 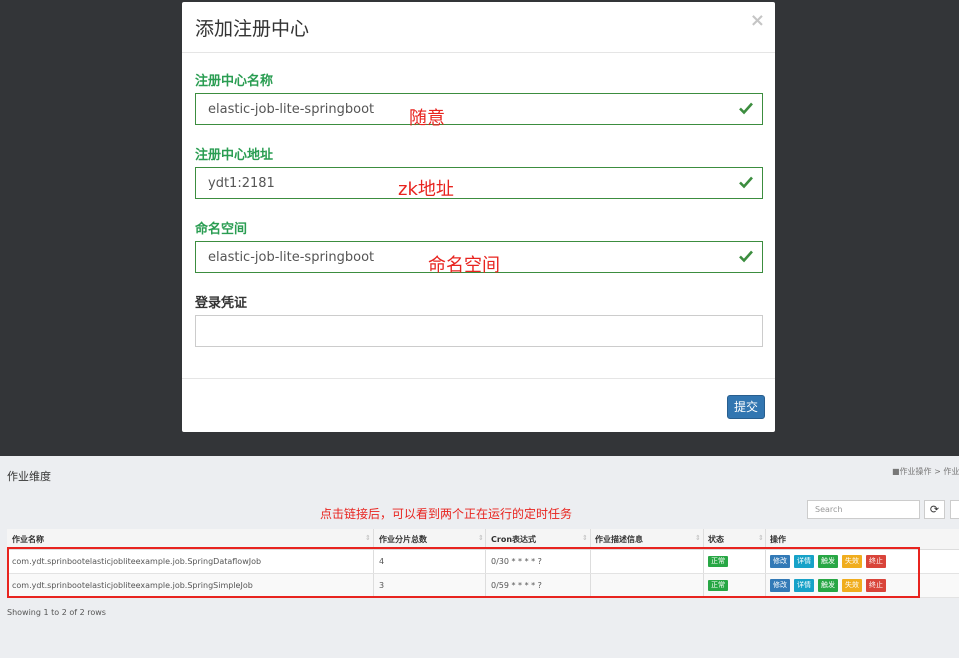 I want to click on breadcrumb: ■作业操作 > 作业, so click(x=925, y=471).